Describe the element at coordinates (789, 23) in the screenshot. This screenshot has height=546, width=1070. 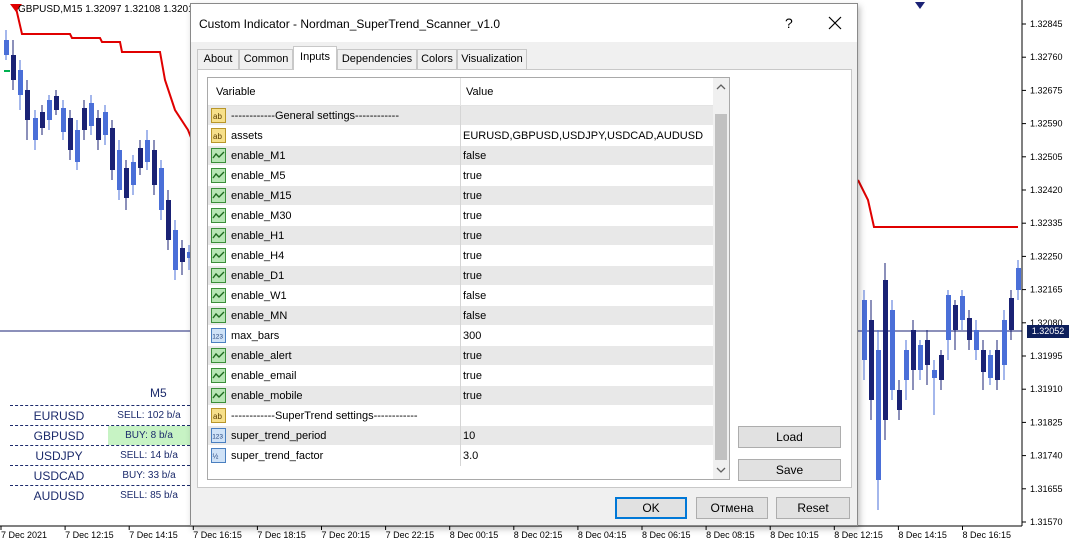
I see `help-button: ?` at that location.